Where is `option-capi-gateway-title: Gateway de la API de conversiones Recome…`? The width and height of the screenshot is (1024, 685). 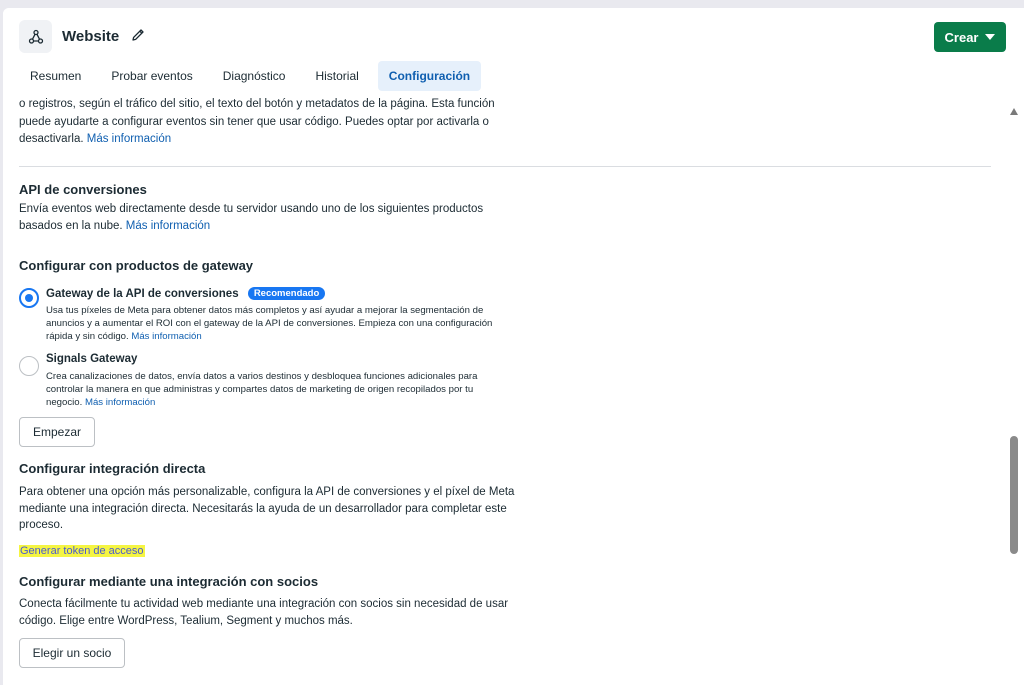 option-capi-gateway-title: Gateway de la API de conversiones Recome… is located at coordinates (186, 293).